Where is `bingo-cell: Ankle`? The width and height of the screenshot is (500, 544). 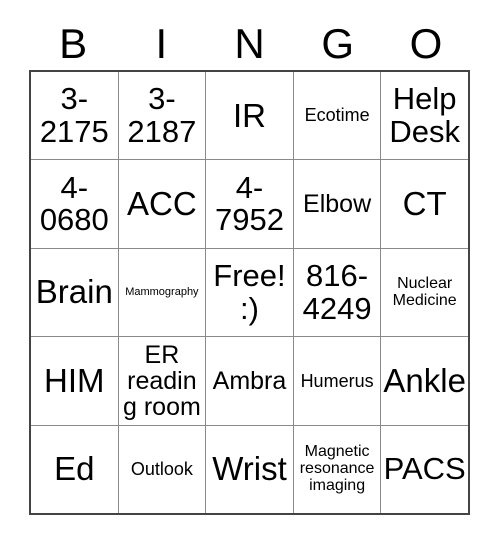 bingo-cell: Ankle is located at coordinates (424, 380).